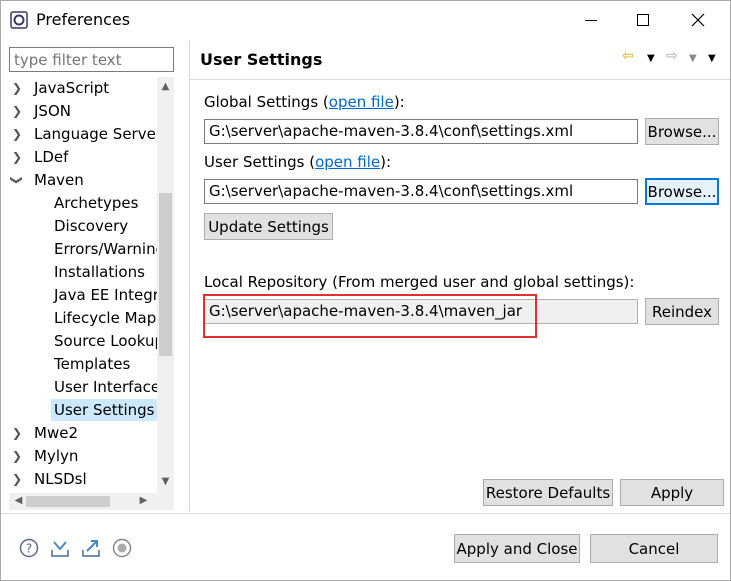 This screenshot has width=731, height=581. What do you see at coordinates (298, 162) in the screenshot?
I see `user-settings-label: User Settings (open file):` at bounding box center [298, 162].